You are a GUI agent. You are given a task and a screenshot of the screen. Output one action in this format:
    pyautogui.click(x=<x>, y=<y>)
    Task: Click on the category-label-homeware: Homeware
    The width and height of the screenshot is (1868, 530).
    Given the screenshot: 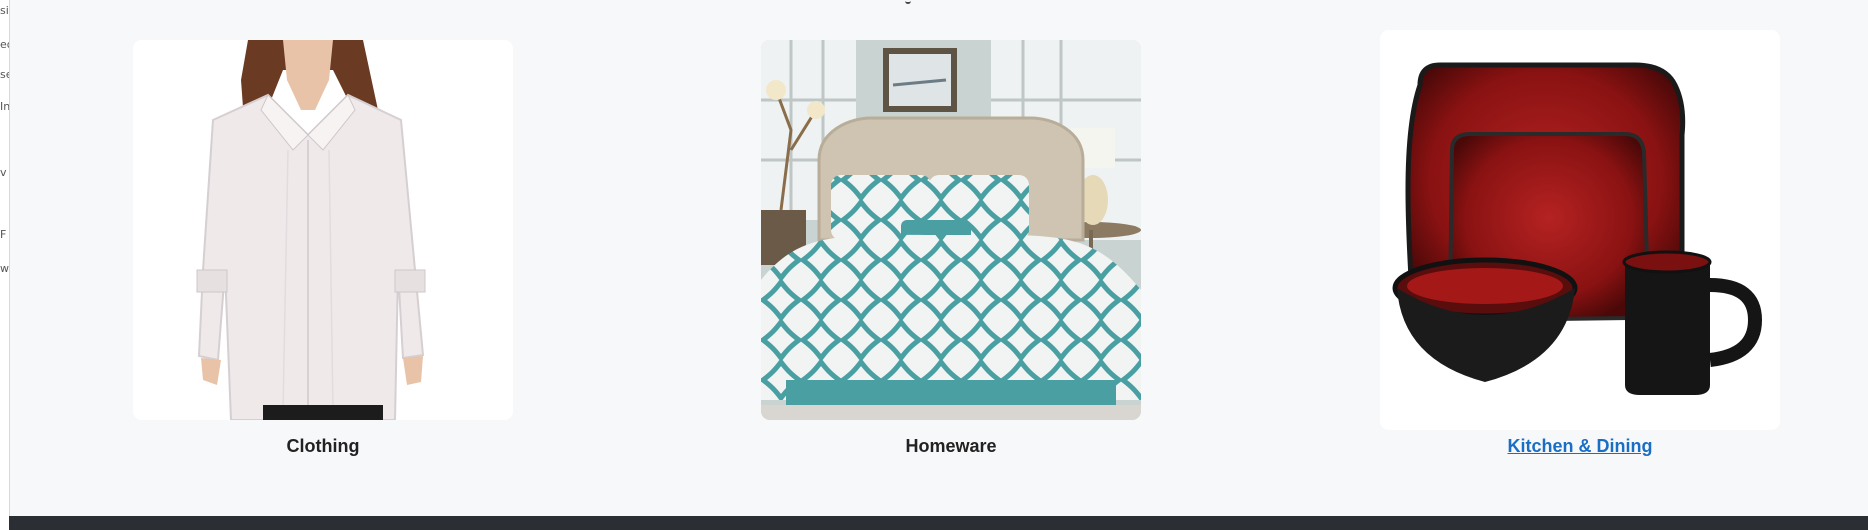 What is the action you would take?
    pyautogui.click(x=951, y=446)
    